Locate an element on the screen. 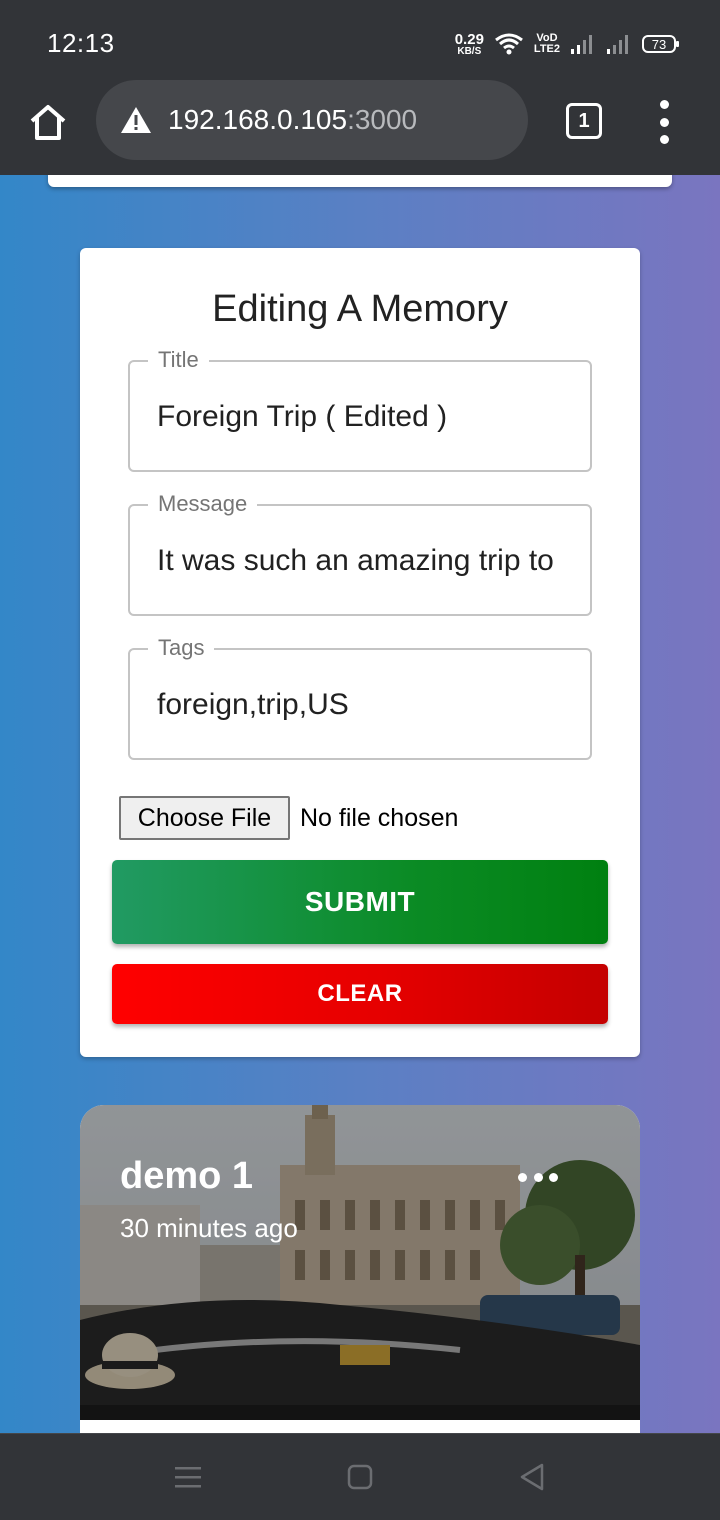 The height and width of the screenshot is (1520, 720). home-button is located at coordinates (48, 122).